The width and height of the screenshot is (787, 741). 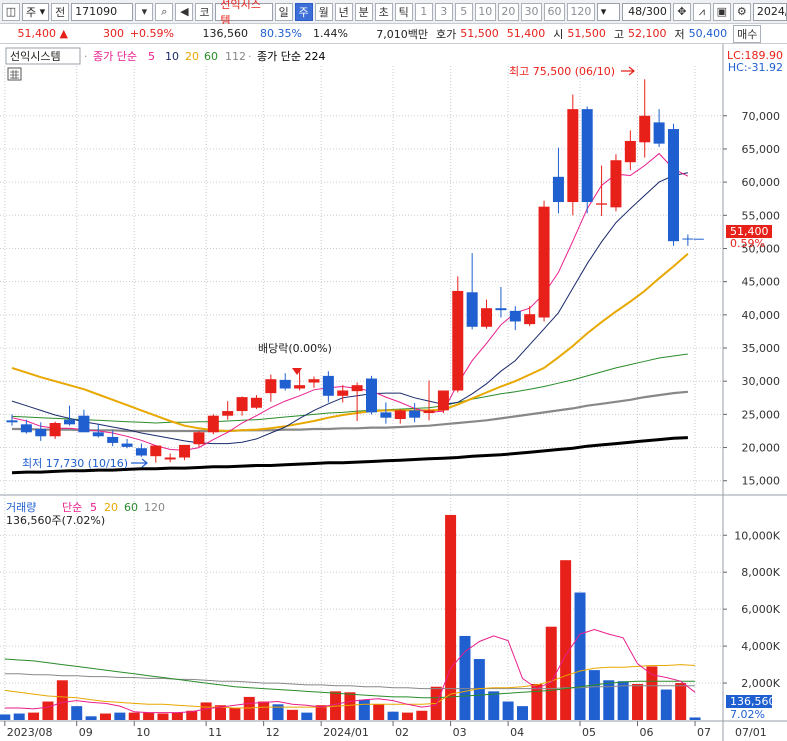 I want to click on period-tick: 틱, so click(x=403, y=11).